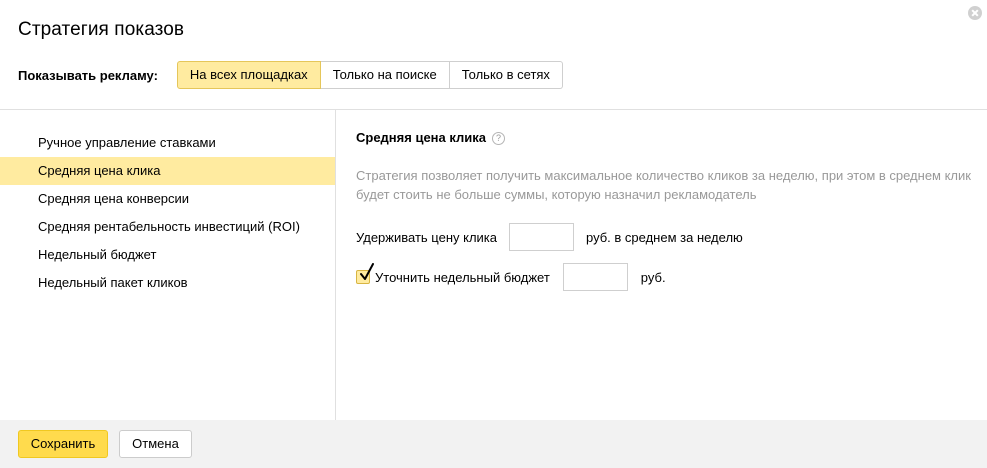 The width and height of the screenshot is (987, 468). Describe the element at coordinates (167, 199) in the screenshot. I see `strategy-item-avg-conversion-price: Средняя цена конверсии` at that location.